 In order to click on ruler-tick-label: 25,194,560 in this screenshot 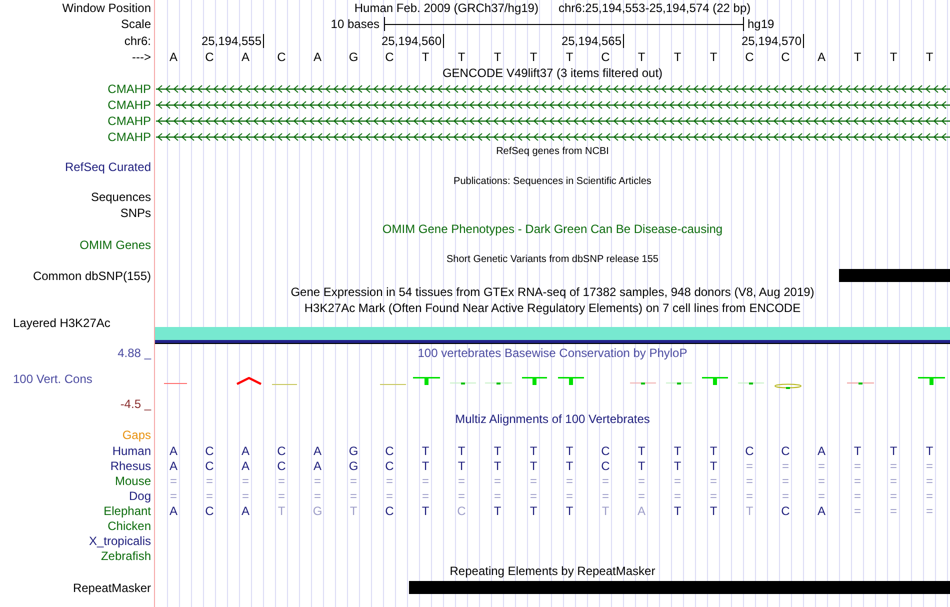, I will do `click(412, 41)`.